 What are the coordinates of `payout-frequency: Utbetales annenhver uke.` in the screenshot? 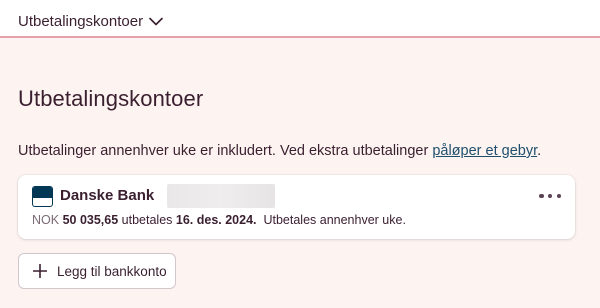 It's located at (334, 220).